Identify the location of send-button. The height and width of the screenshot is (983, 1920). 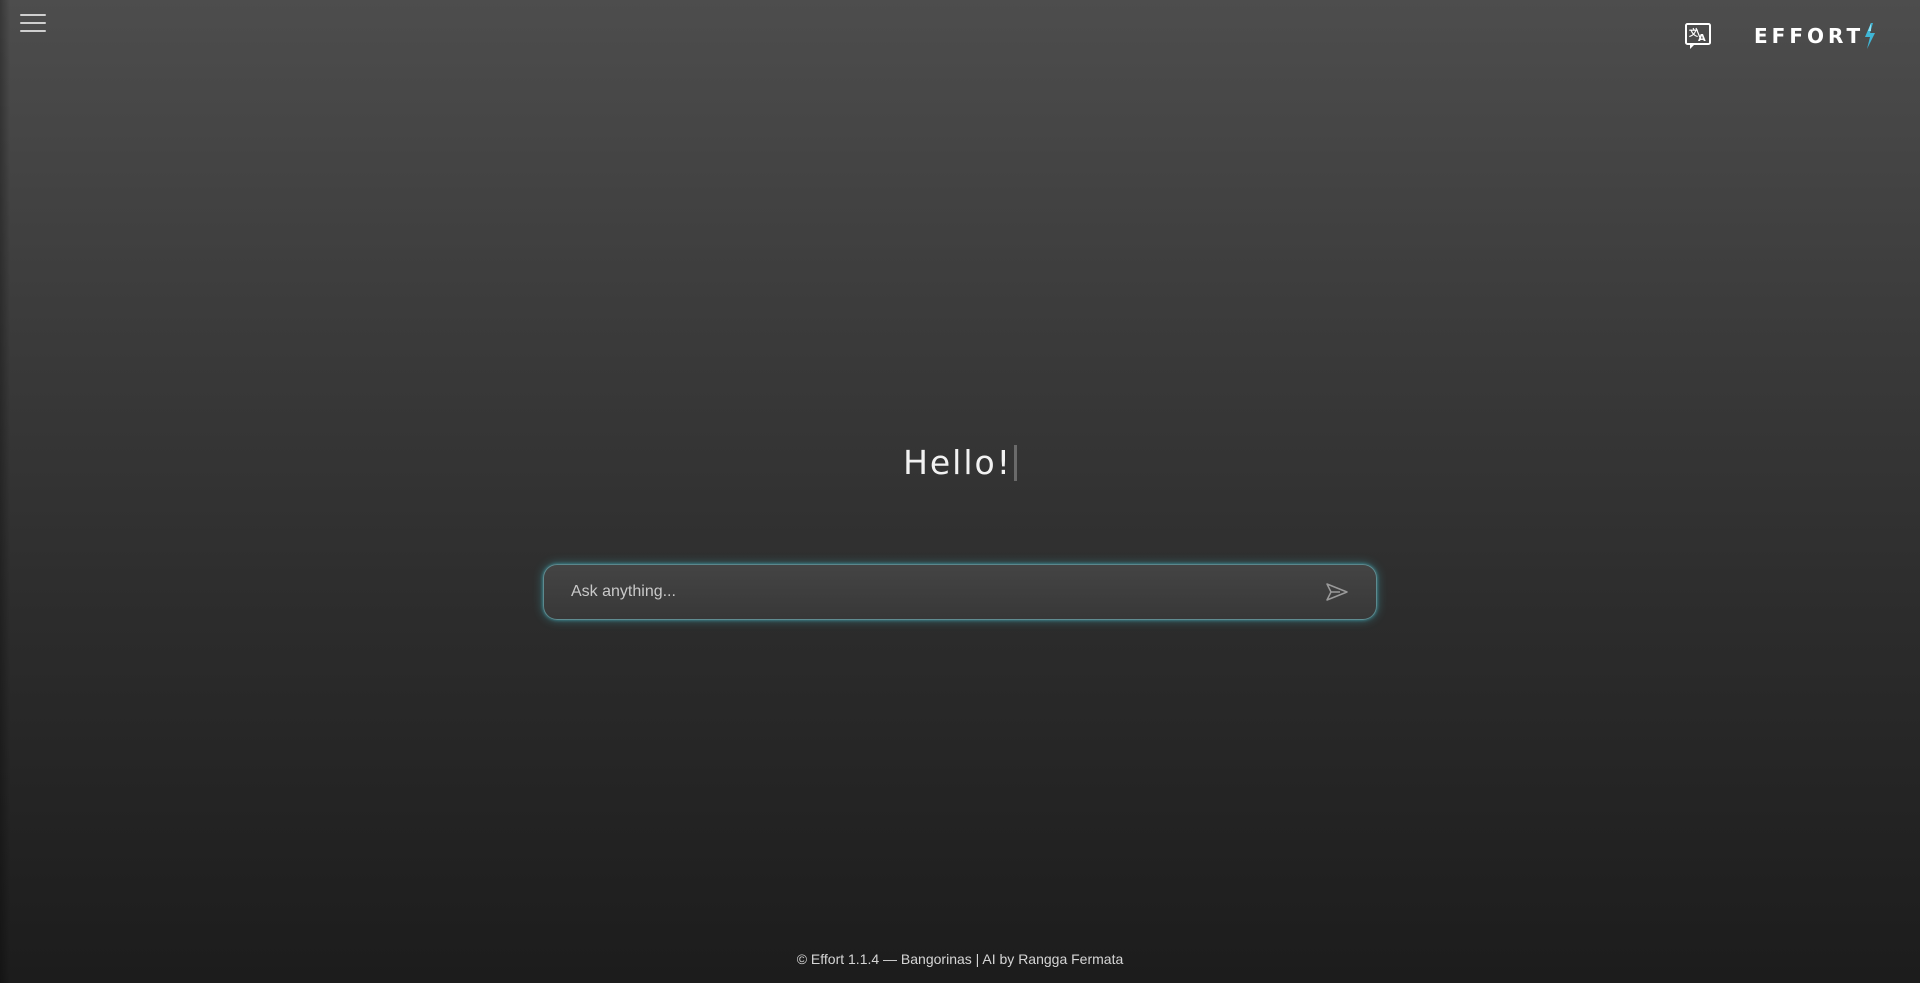
(1337, 592).